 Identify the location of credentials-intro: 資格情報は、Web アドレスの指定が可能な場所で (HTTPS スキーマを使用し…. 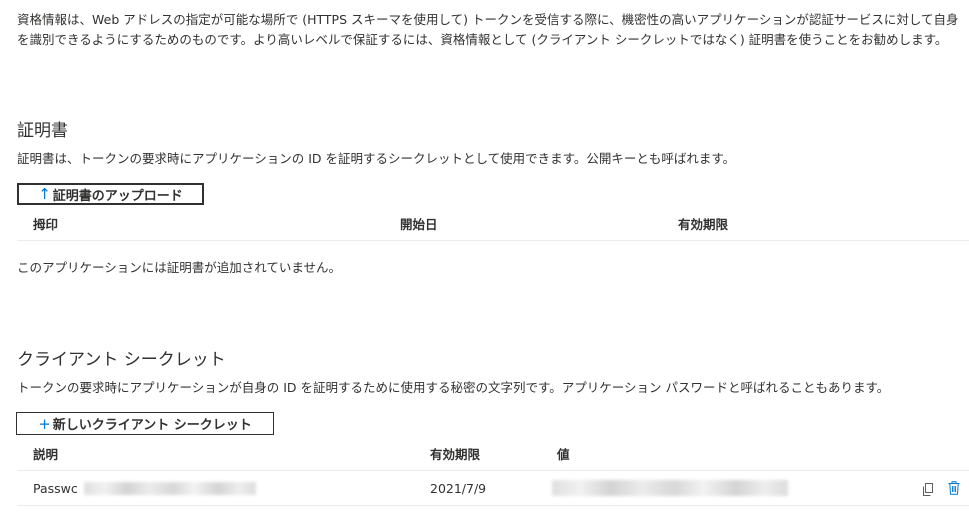
(488, 29).